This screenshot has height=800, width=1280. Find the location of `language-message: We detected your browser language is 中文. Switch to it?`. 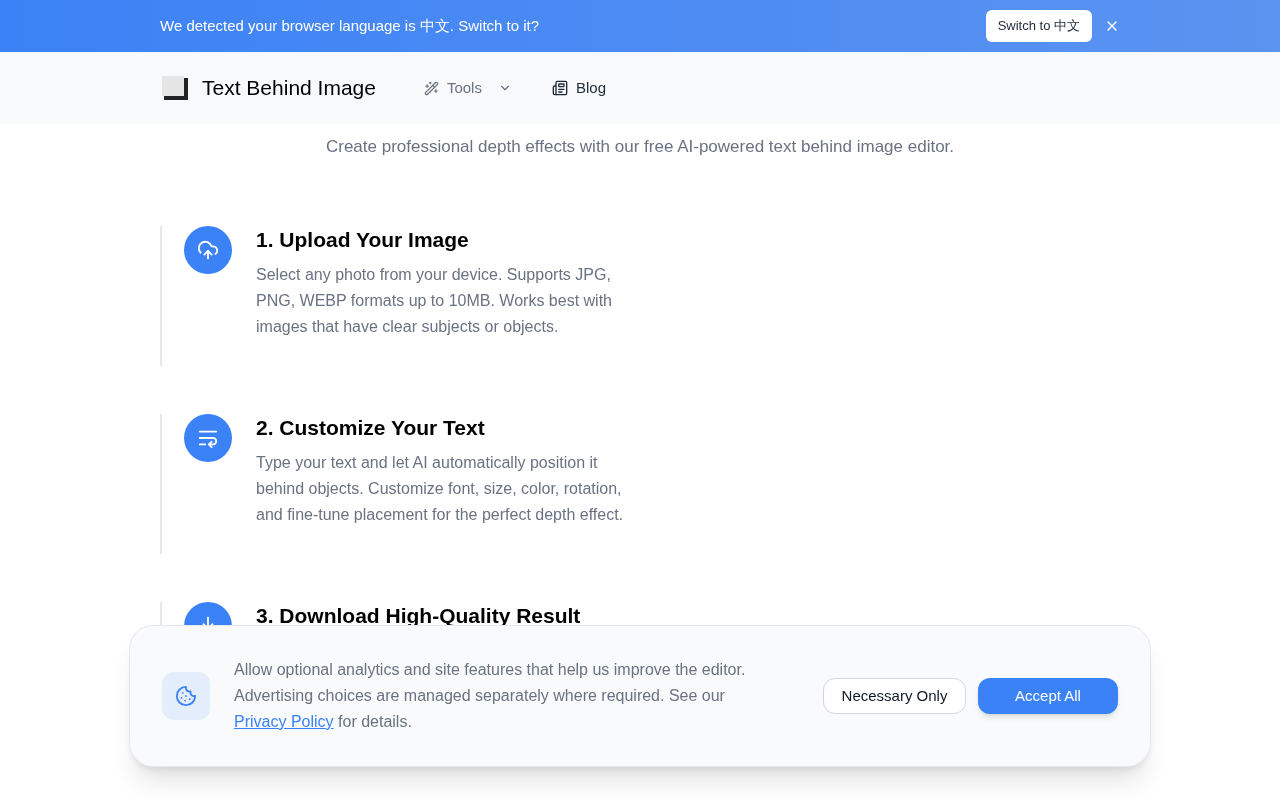

language-message: We detected your browser language is 中文. Switch to it? is located at coordinates (350, 25).